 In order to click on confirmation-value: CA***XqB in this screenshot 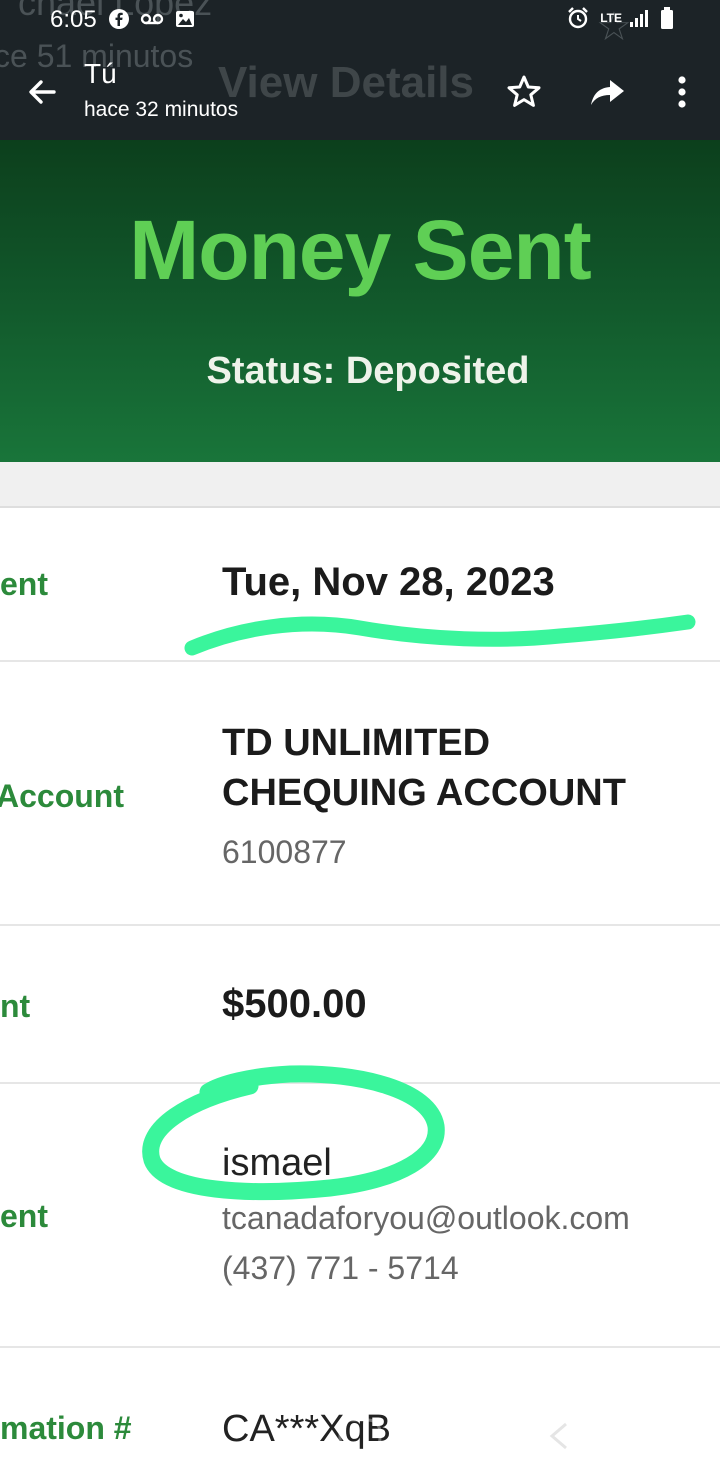, I will do `click(306, 1429)`.